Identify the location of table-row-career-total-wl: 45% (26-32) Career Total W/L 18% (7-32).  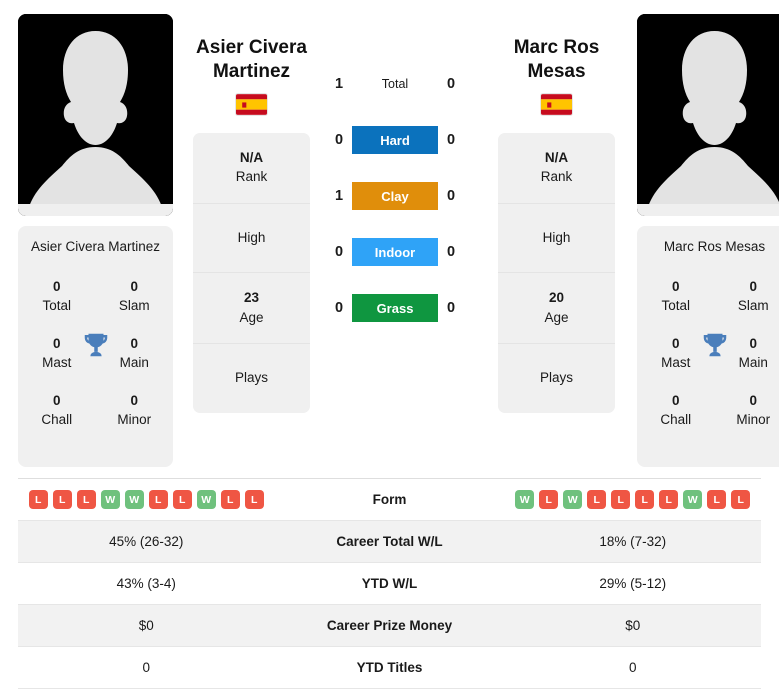
(389, 542).